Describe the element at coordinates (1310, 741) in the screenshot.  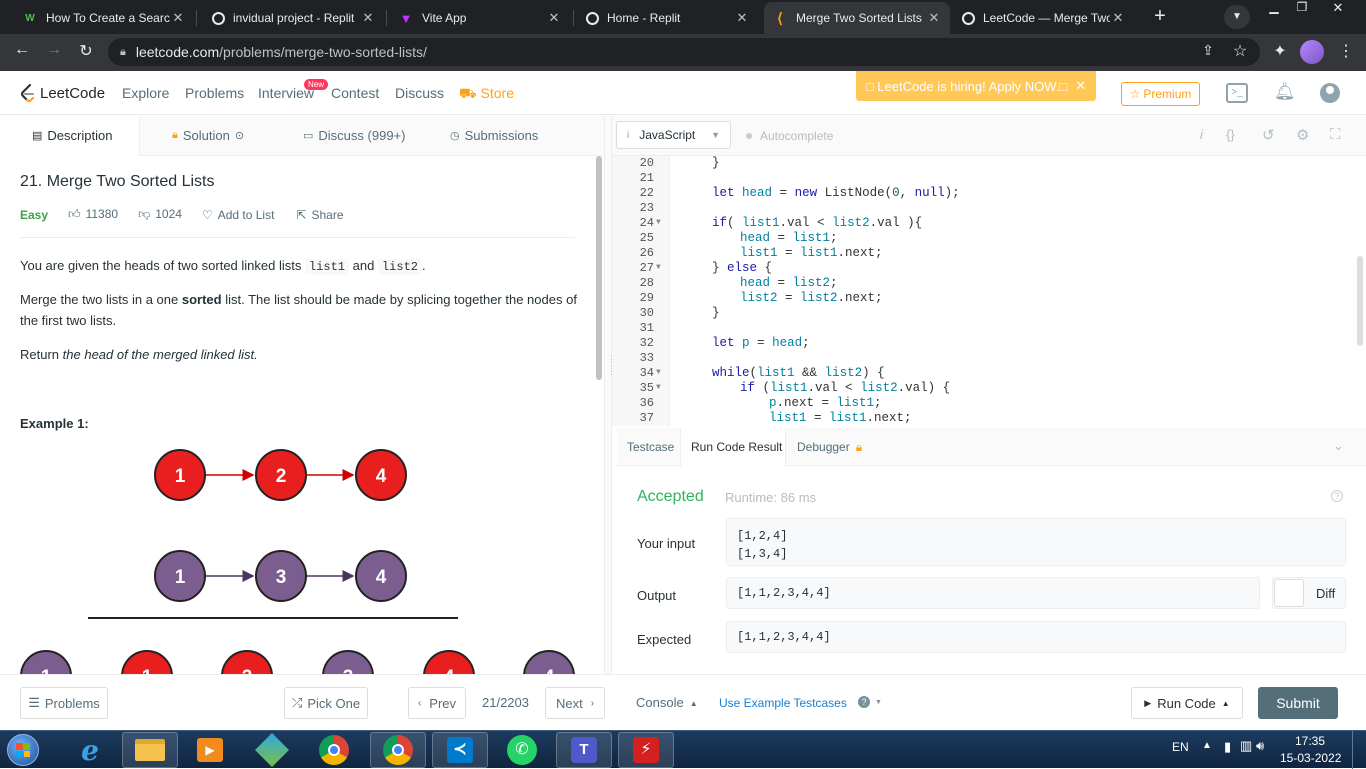
I see `clock-time: 17:35` at that location.